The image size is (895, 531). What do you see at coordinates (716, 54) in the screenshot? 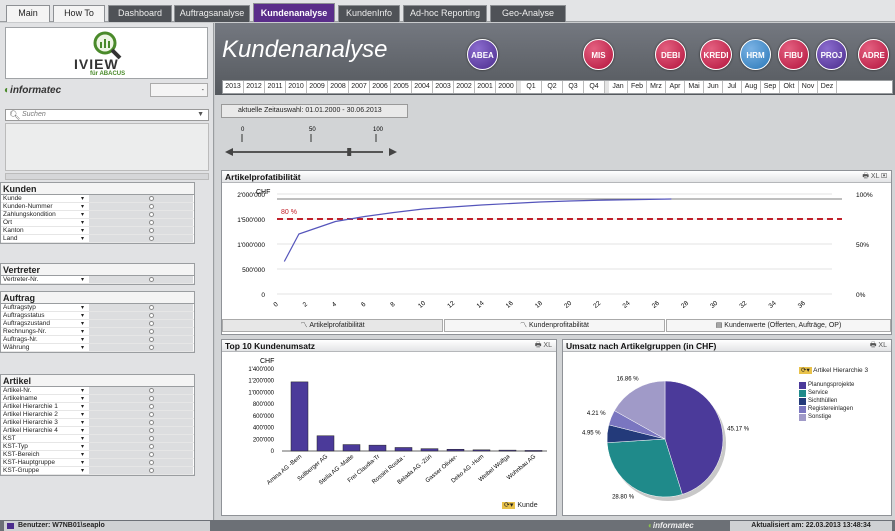
I see `app-button-kredi: KREDI` at bounding box center [716, 54].